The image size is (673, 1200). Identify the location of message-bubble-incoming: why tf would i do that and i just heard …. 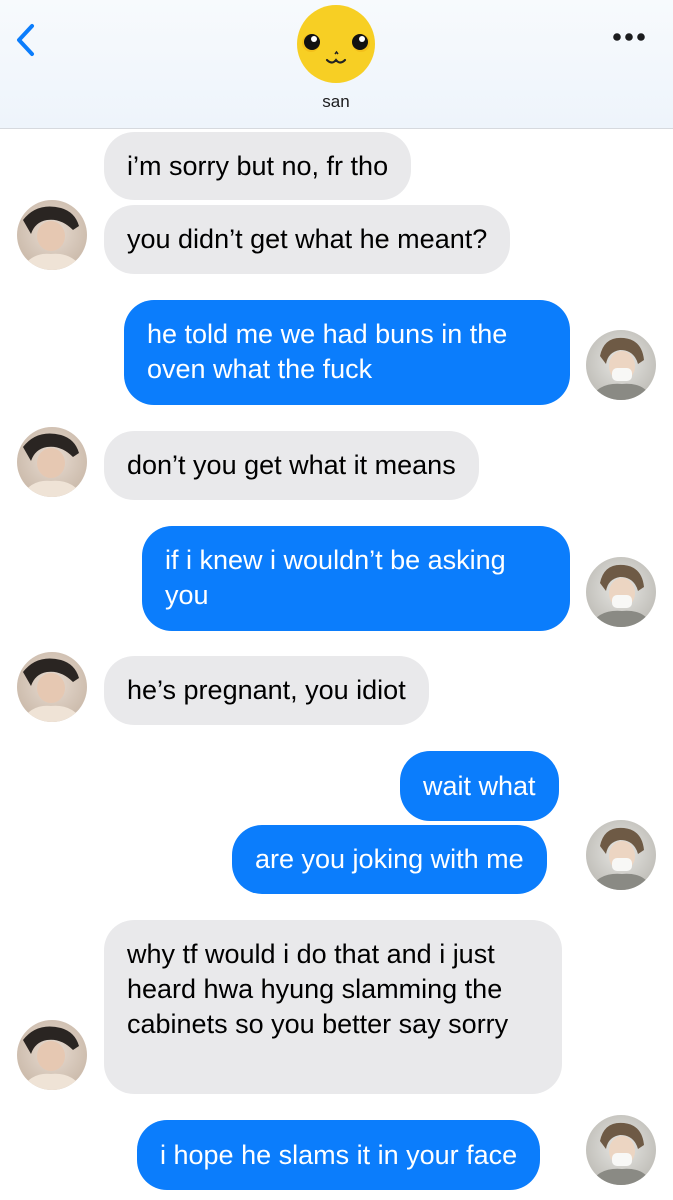
(333, 1007).